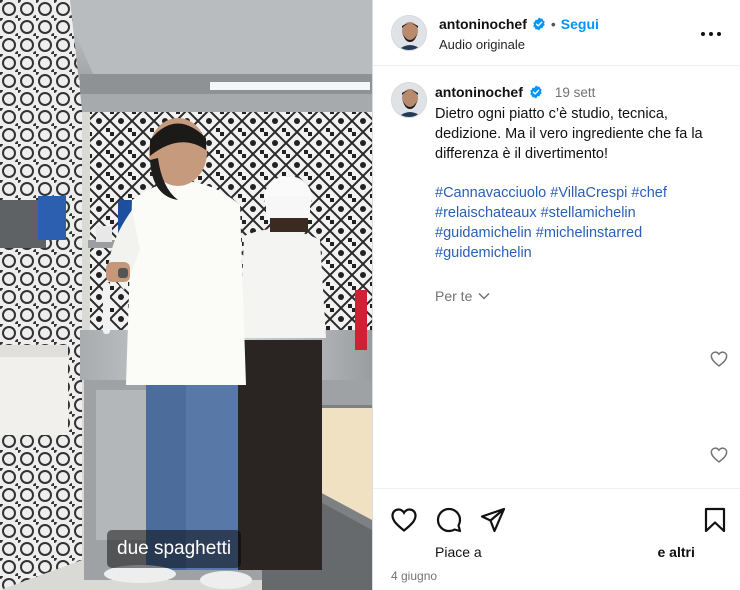 The height and width of the screenshot is (590, 740). Describe the element at coordinates (483, 24) in the screenshot. I see `header-username: antoninochef` at that location.